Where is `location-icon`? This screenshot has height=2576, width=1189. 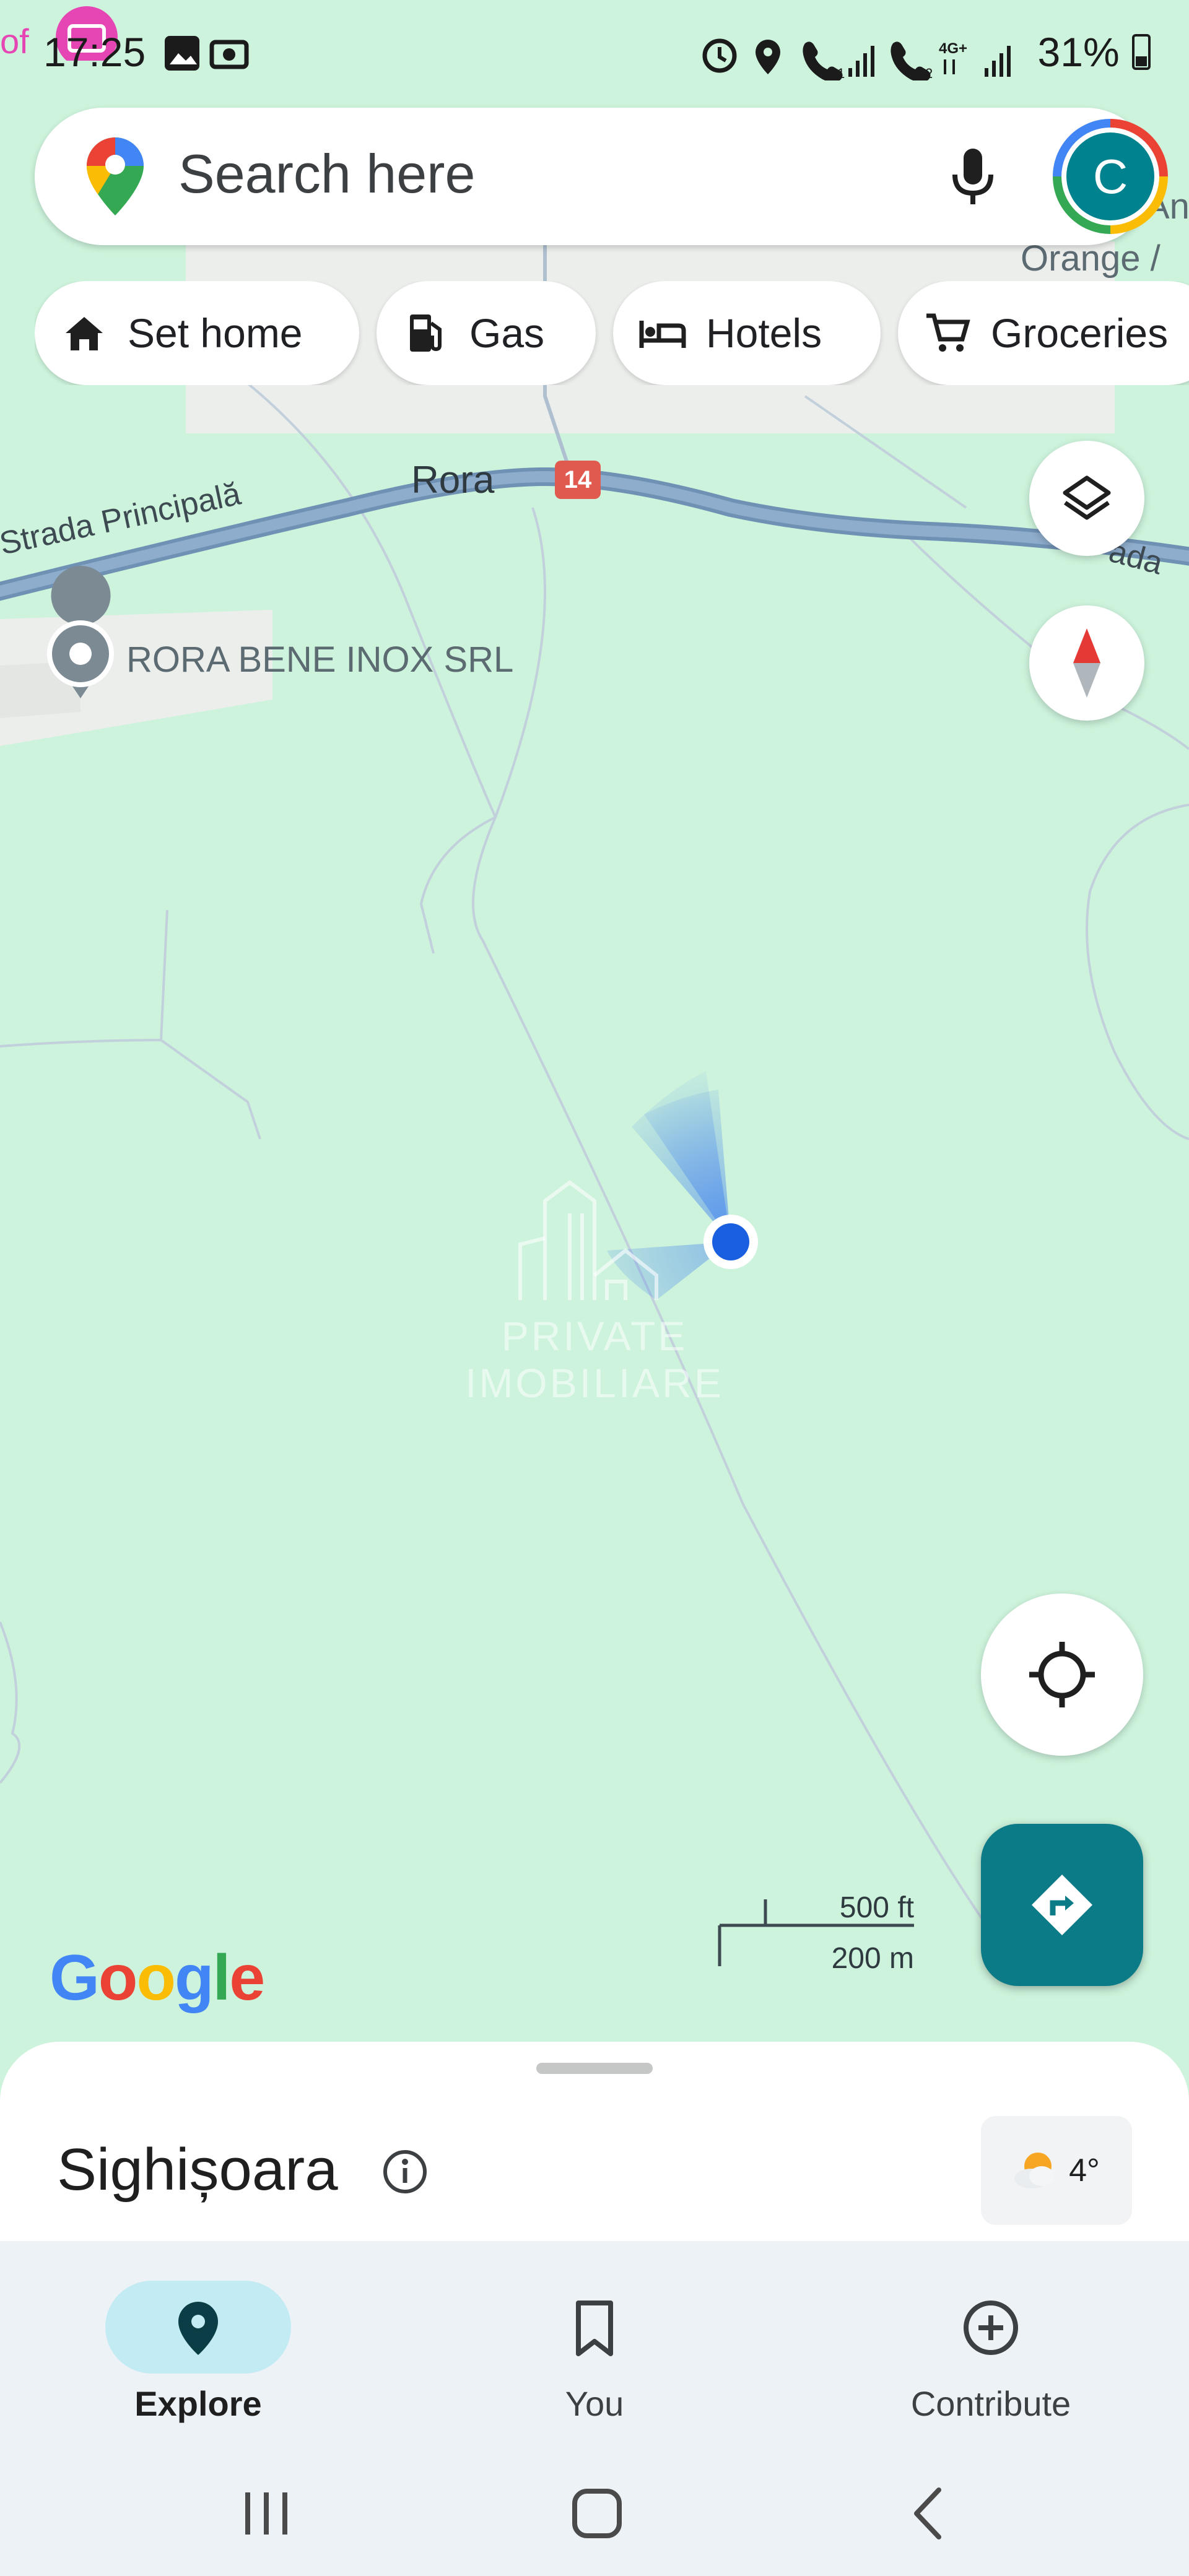 location-icon is located at coordinates (768, 57).